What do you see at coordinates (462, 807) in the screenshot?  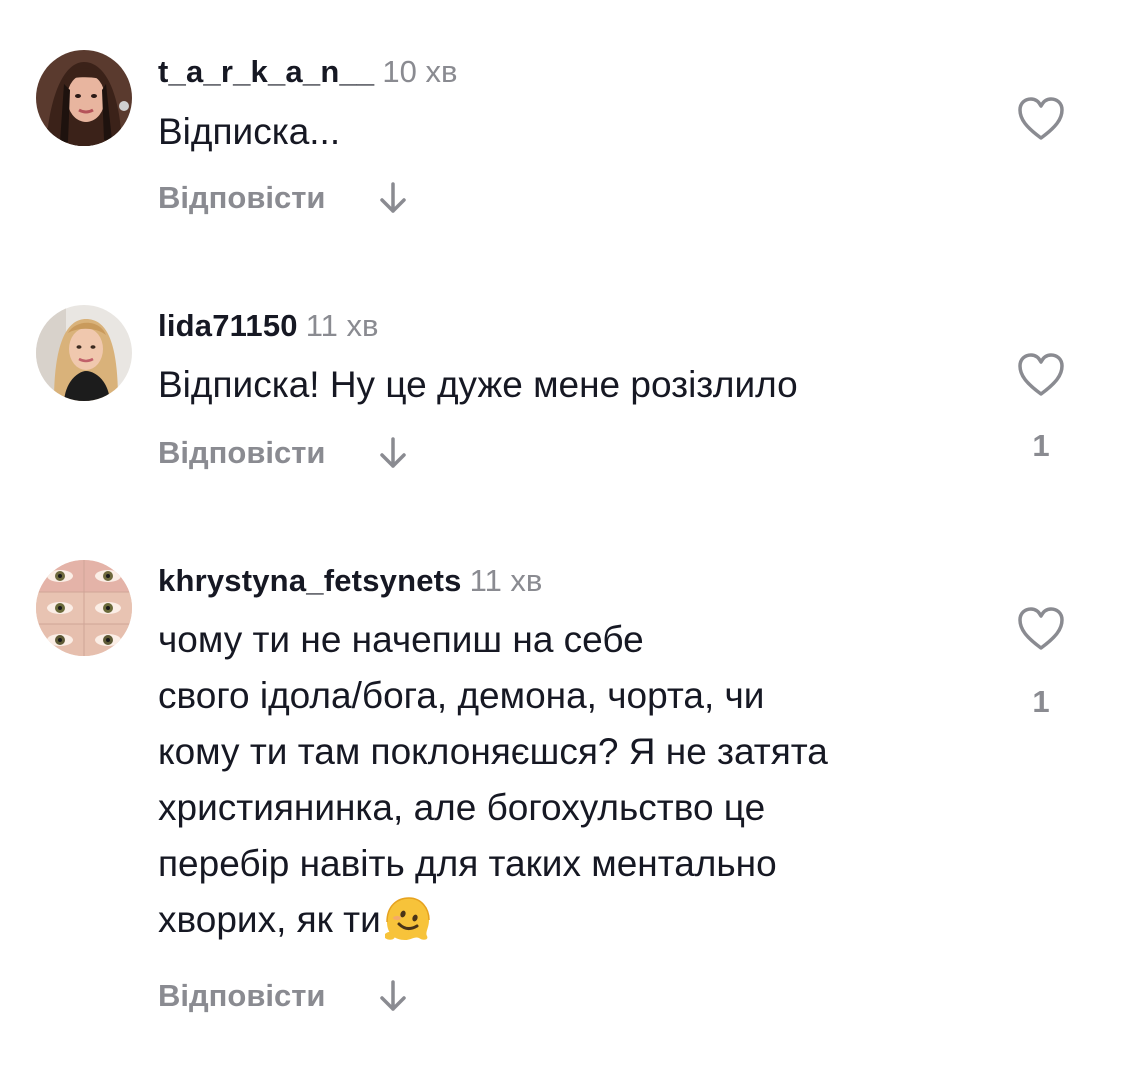 I see `comment-text-line: християнинка, але богохульство це` at bounding box center [462, 807].